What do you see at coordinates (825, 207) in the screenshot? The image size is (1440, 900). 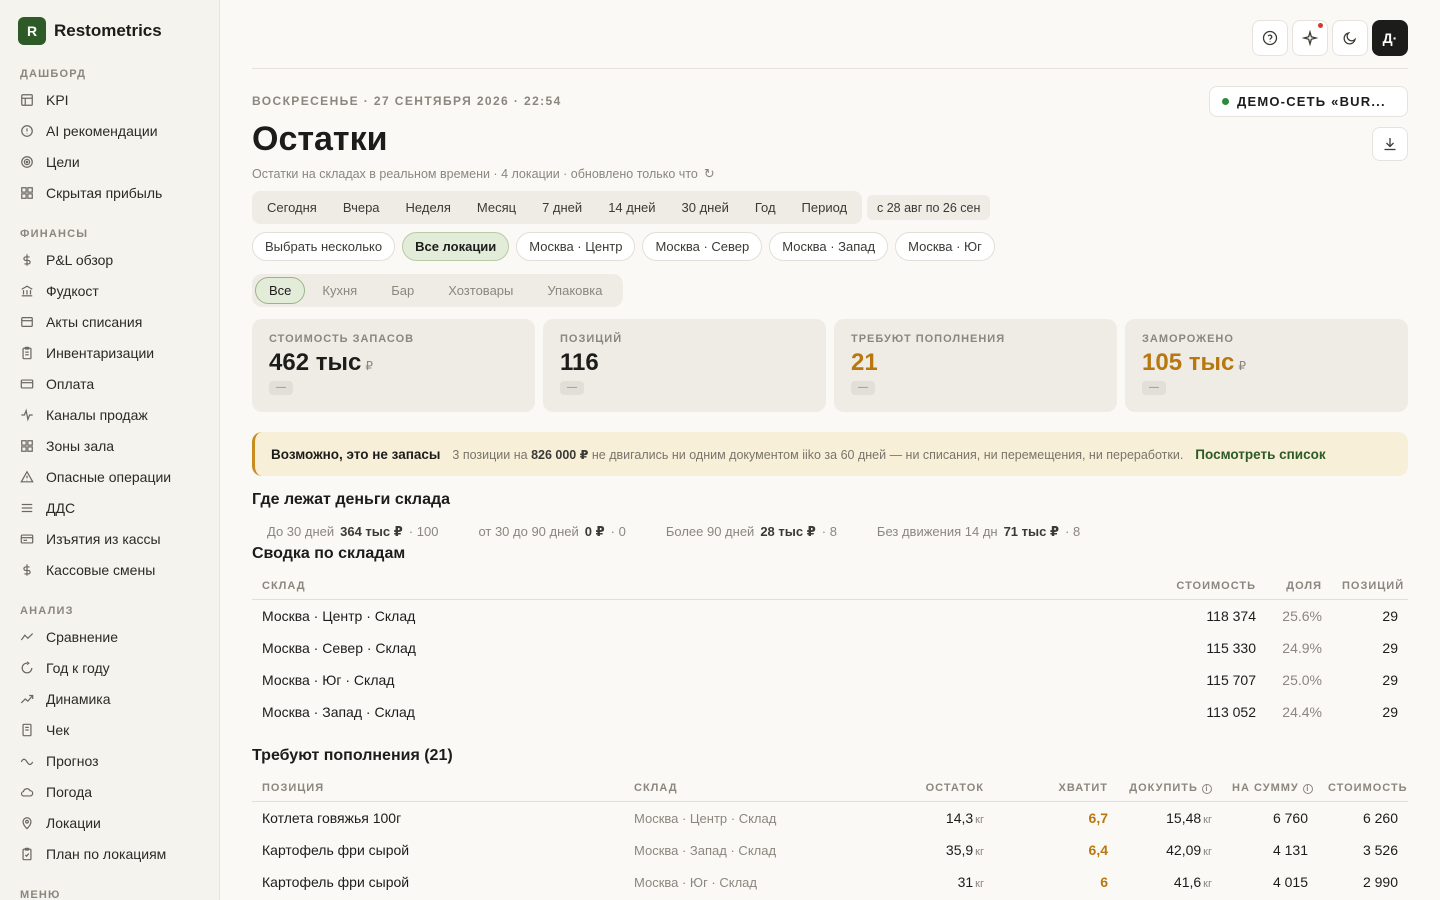 I see `period-tab-custom: Период` at bounding box center [825, 207].